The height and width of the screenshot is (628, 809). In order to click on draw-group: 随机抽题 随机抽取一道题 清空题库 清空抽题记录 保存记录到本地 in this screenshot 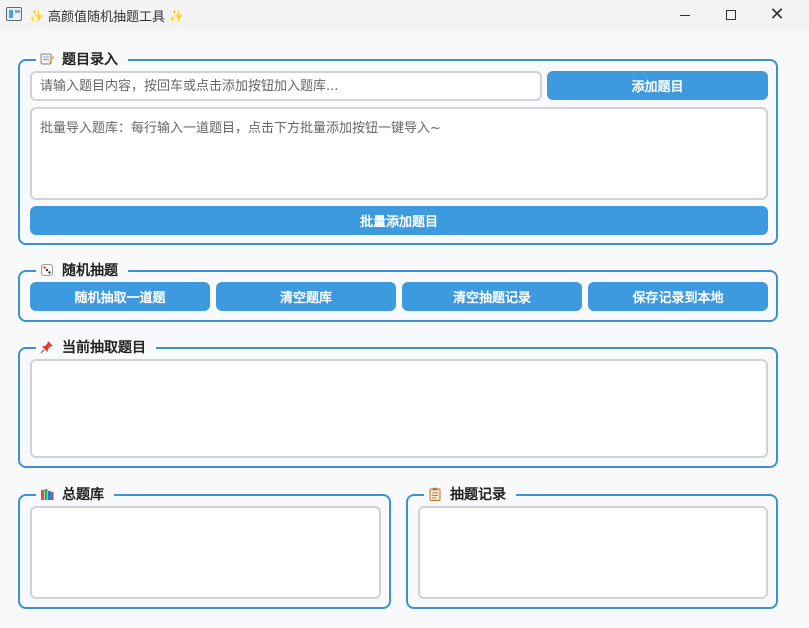, I will do `click(398, 291)`.